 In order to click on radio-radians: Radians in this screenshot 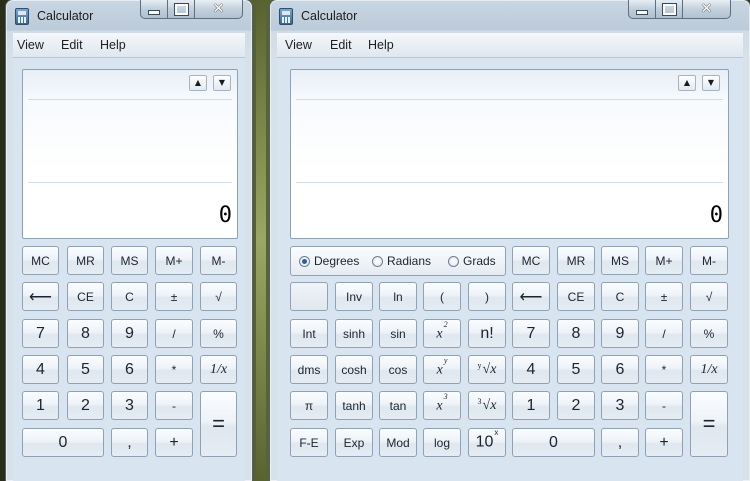, I will do `click(401, 261)`.